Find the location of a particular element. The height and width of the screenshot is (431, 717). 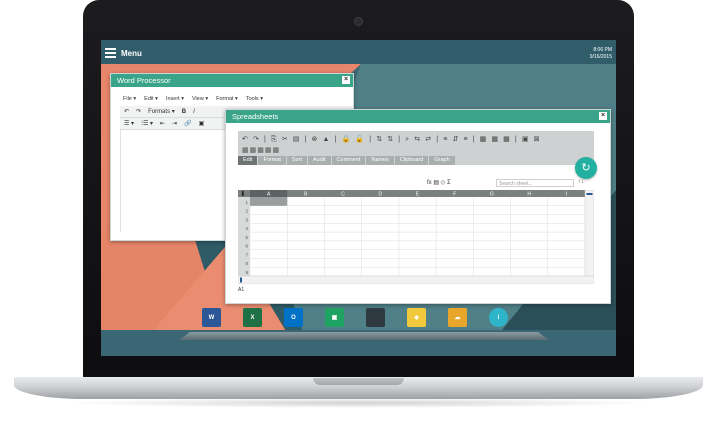

laptop-shadow is located at coordinates (358, 403).